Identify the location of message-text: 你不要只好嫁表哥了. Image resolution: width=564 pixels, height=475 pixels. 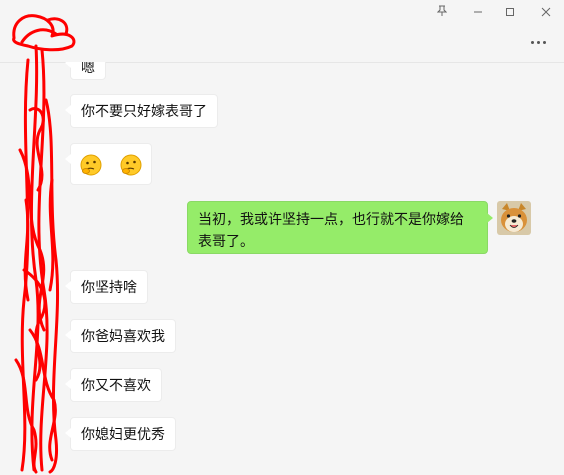
(144, 111).